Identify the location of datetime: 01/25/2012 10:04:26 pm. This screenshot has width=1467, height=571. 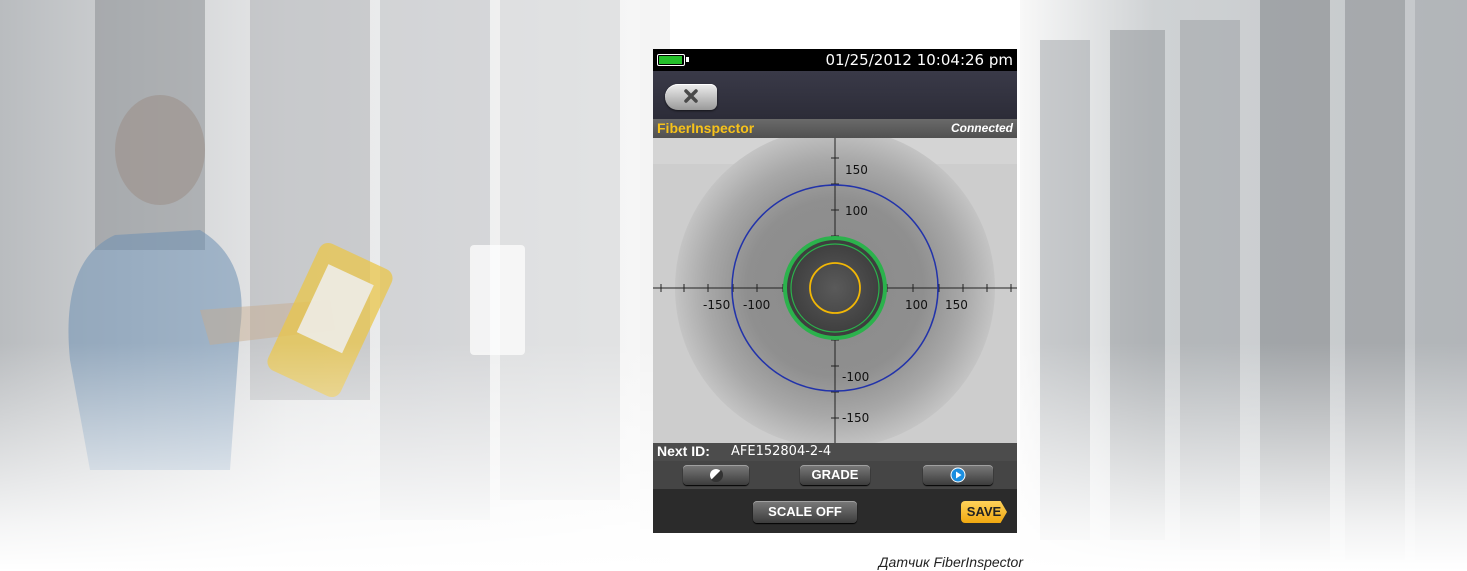
(919, 60).